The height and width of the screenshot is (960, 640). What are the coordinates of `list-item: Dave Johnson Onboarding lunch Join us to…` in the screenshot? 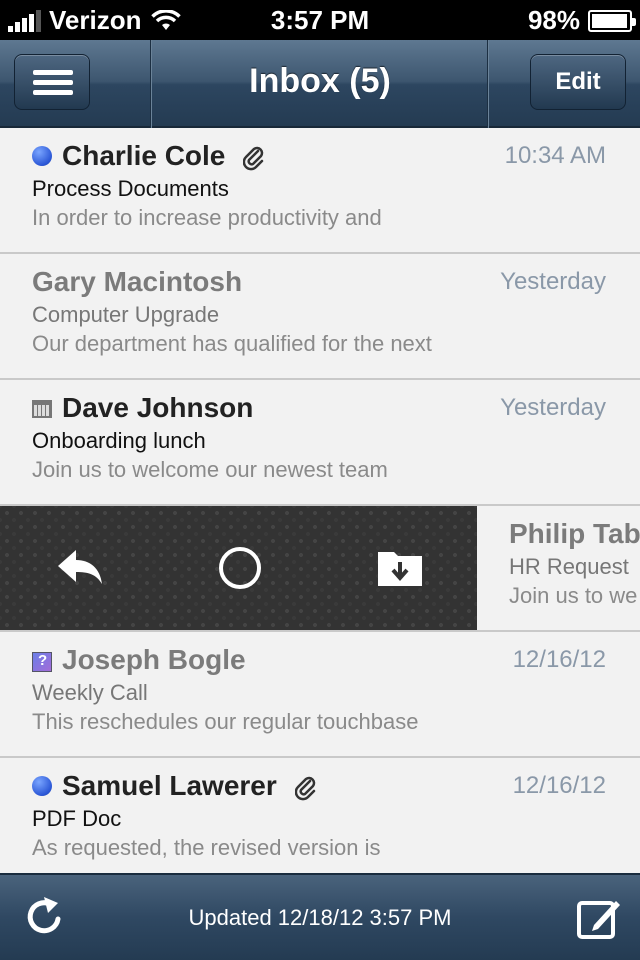 It's located at (320, 443).